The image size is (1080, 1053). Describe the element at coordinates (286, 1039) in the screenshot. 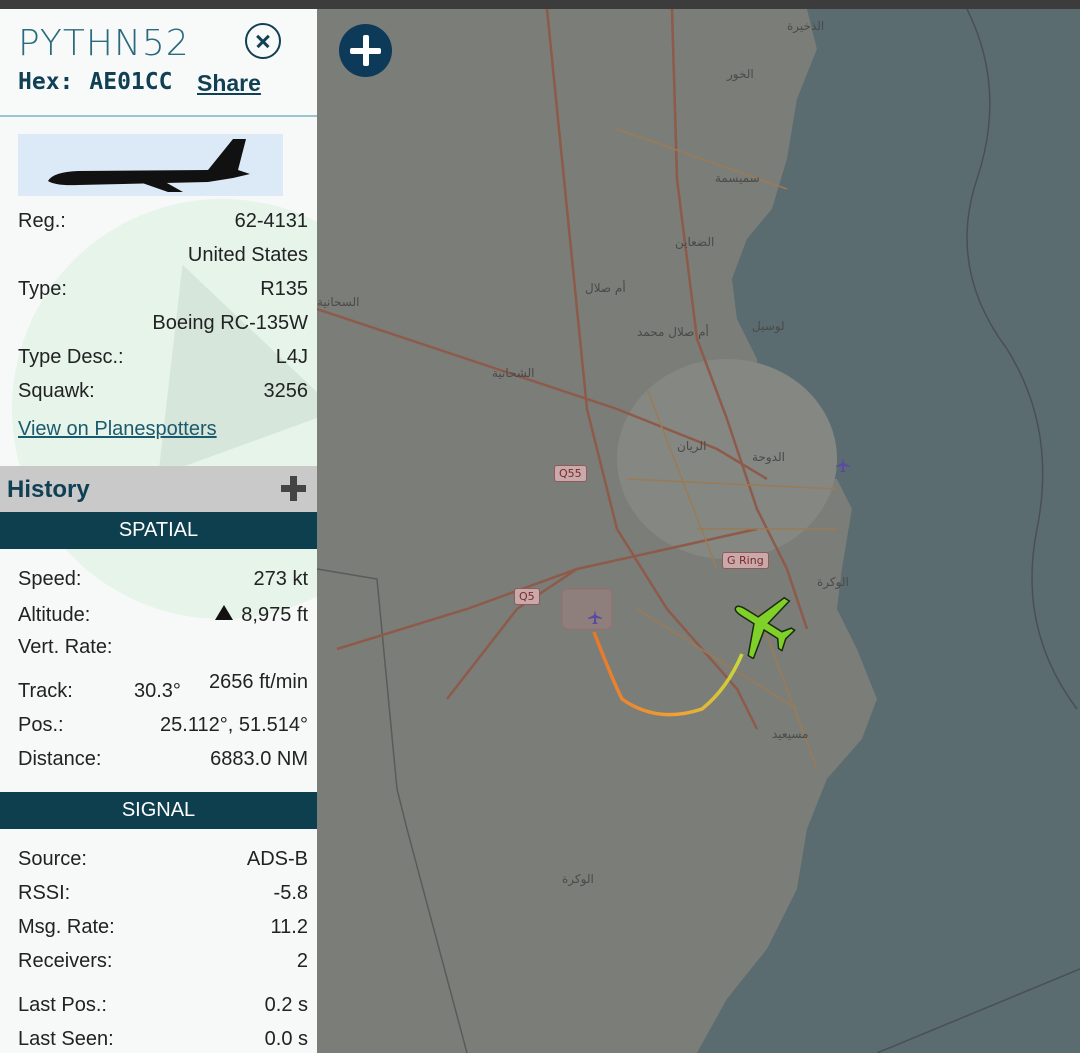

I see `last-seen-value: 0.0 s` at that location.